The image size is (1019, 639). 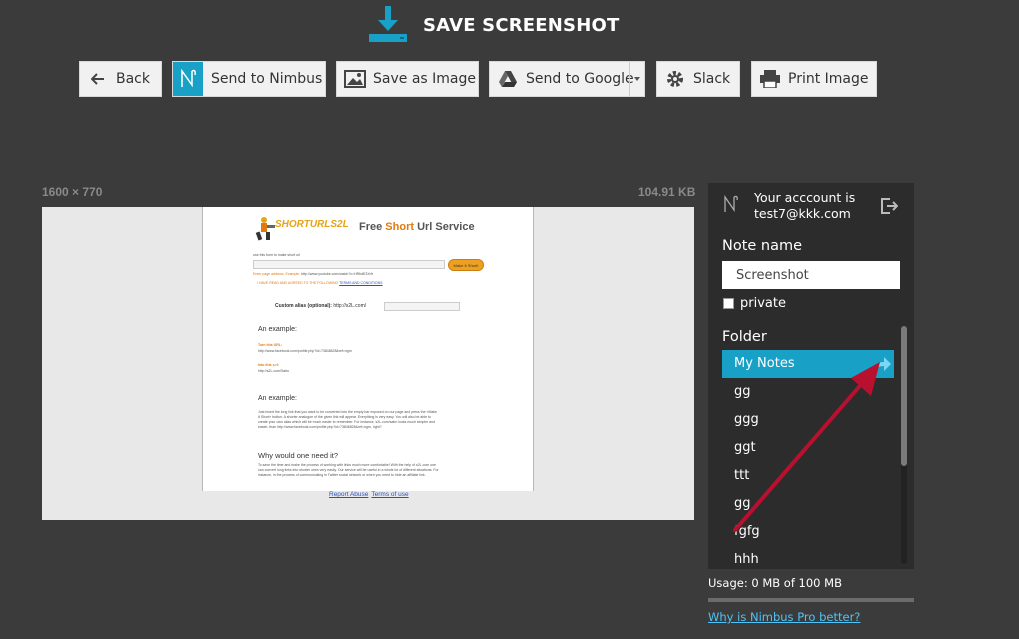 What do you see at coordinates (133, 79) in the screenshot?
I see `back-label: Back` at bounding box center [133, 79].